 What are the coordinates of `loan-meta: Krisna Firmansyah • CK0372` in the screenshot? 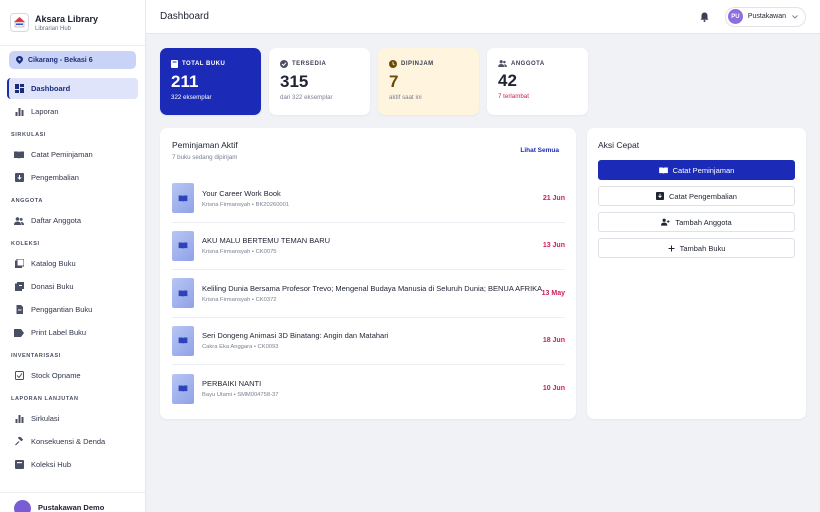 It's located at (239, 299).